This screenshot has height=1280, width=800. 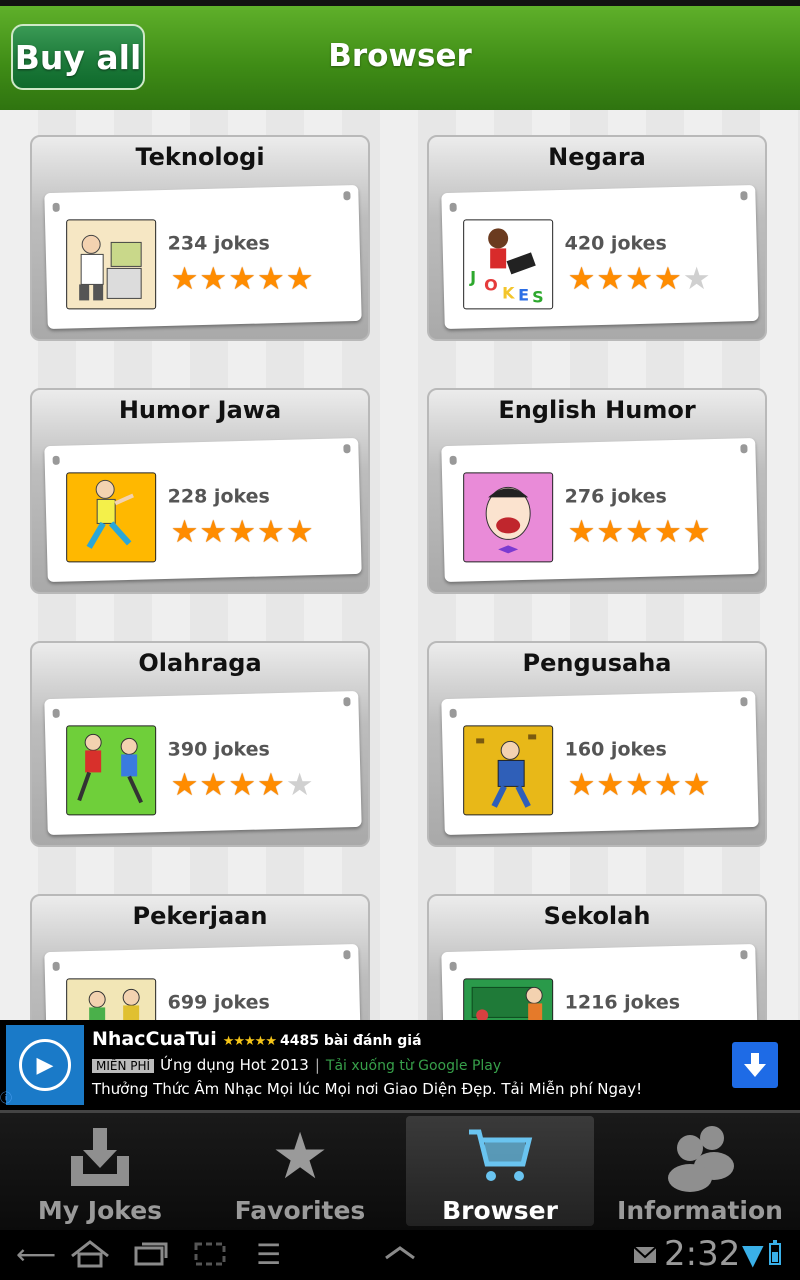 What do you see at coordinates (615, 749) in the screenshot?
I see `joke-count: 160 jokes` at bounding box center [615, 749].